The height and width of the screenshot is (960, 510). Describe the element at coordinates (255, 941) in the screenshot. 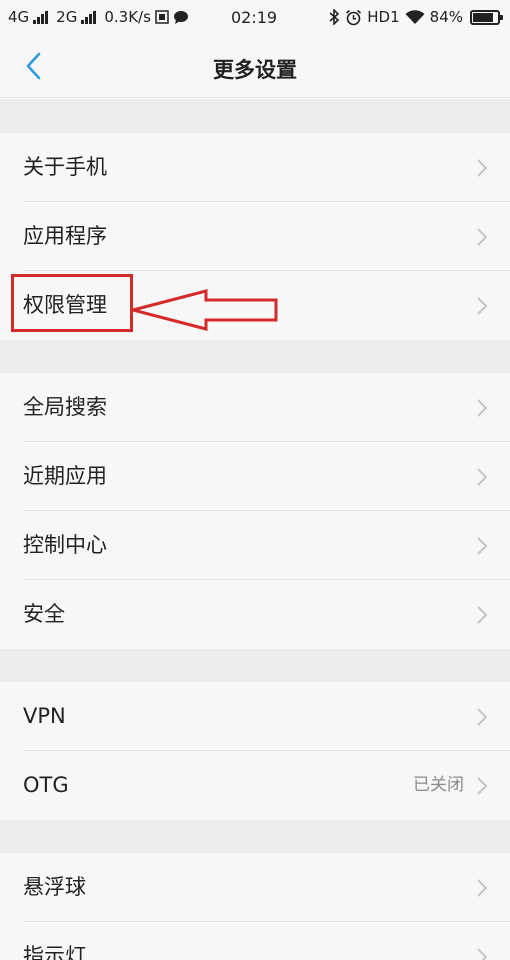

I see `settings-item-indicator-light: 指示灯` at that location.